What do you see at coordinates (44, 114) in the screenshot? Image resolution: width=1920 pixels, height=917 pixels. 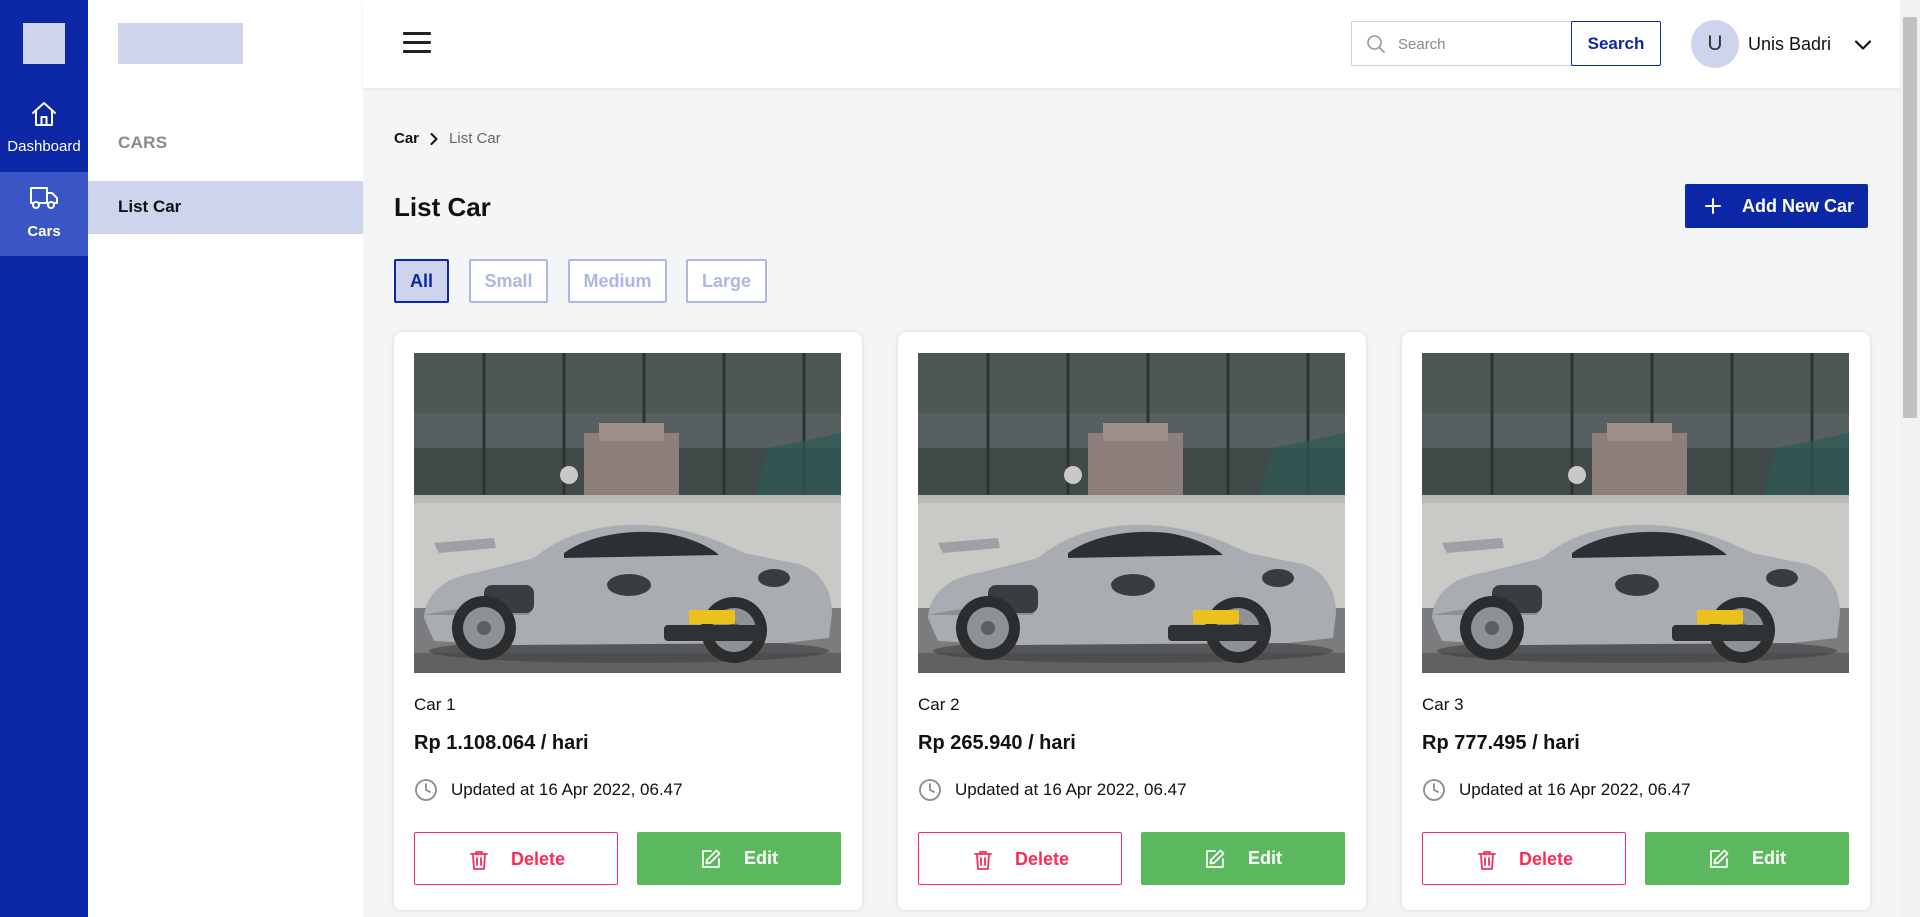 I see `home-icon` at bounding box center [44, 114].